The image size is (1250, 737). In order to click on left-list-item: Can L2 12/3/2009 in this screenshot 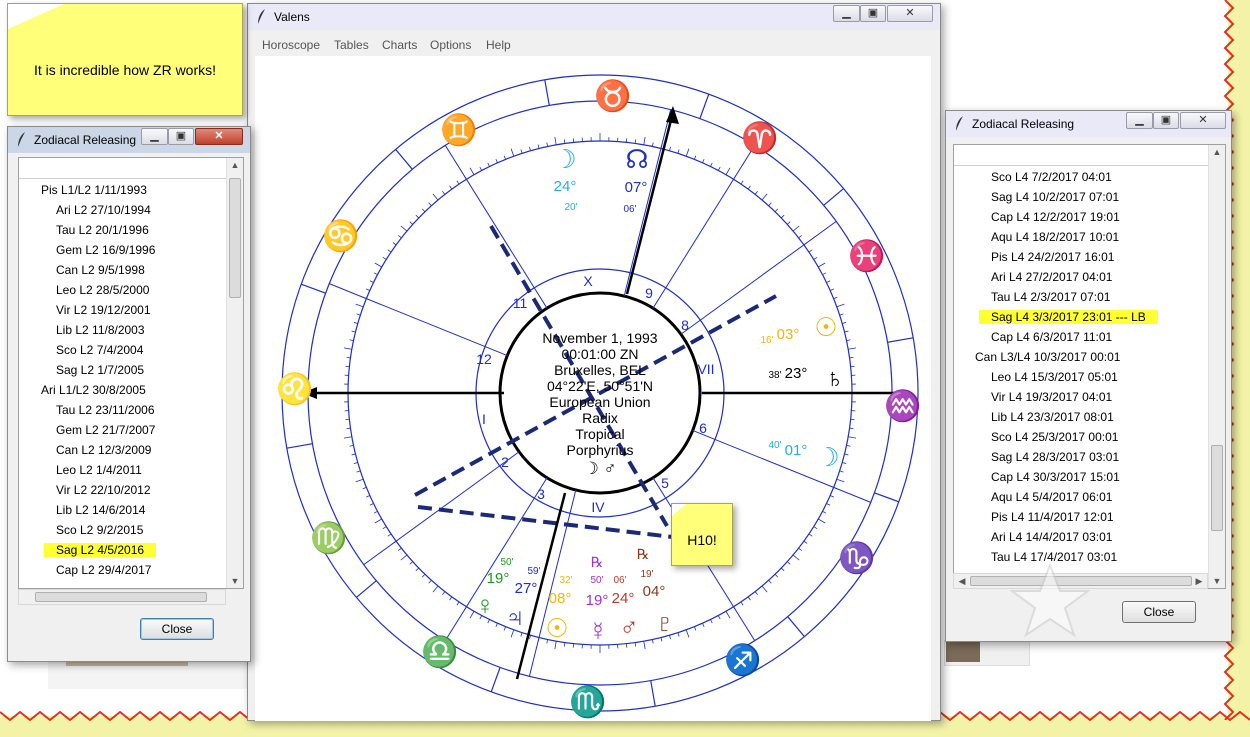, I will do `click(103, 450)`.